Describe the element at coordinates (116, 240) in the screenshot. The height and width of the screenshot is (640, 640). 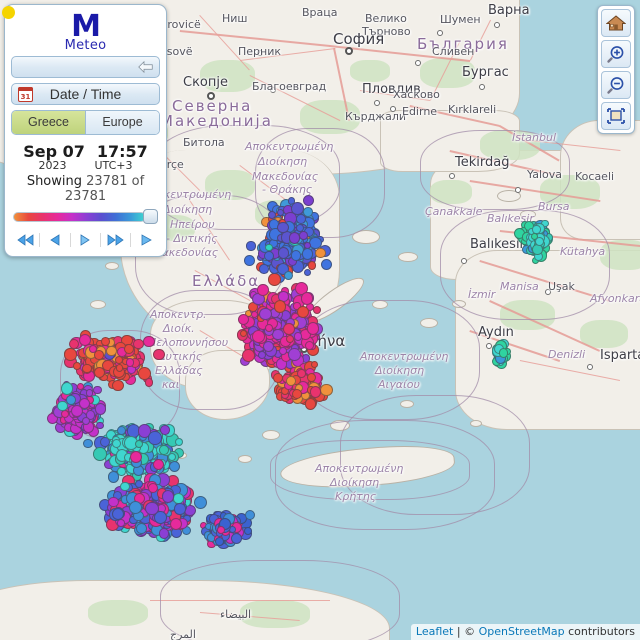
I see `fast-forward-button` at that location.